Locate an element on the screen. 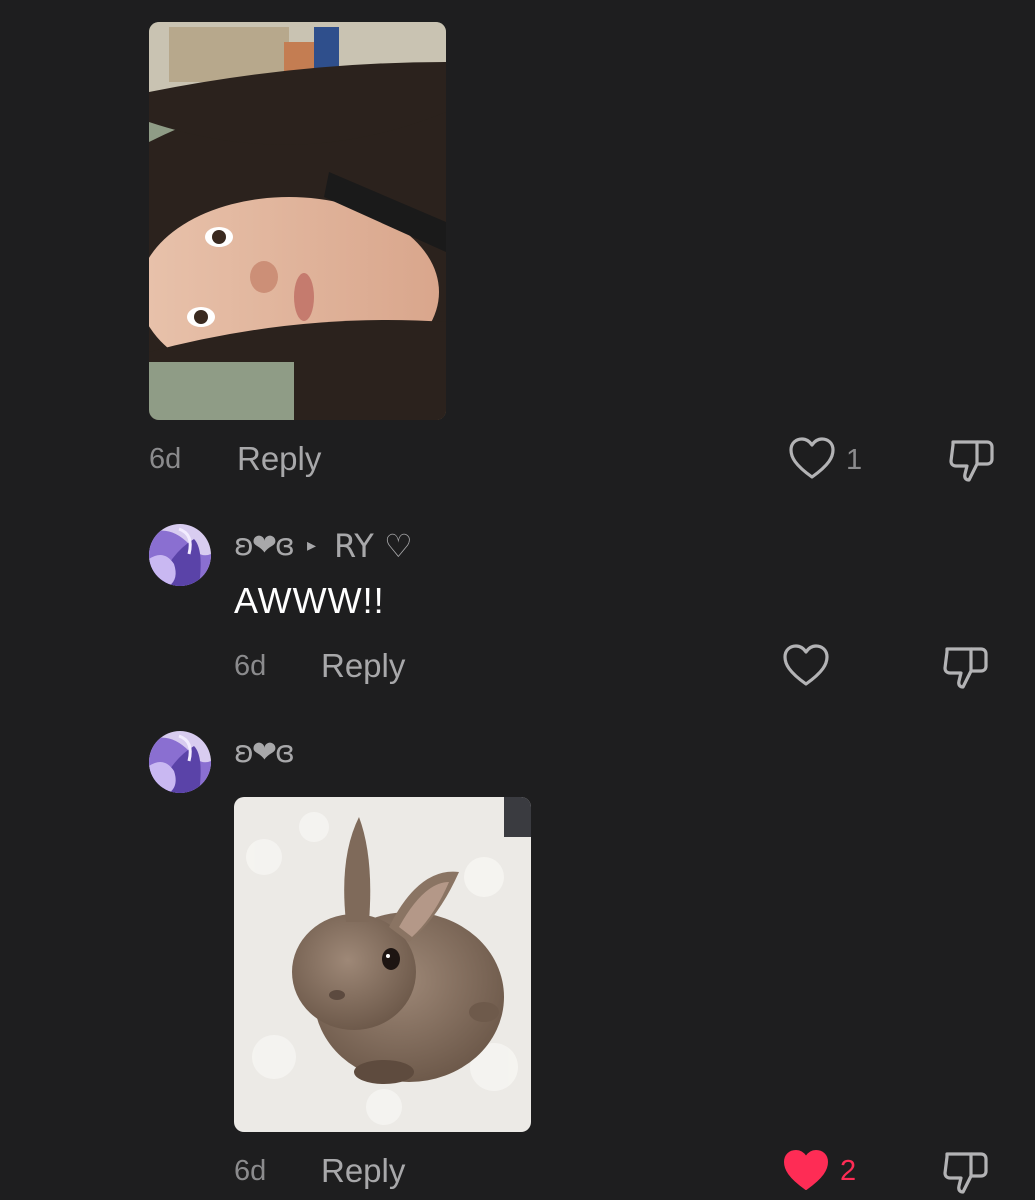  replied-to-username: RY ♡ is located at coordinates (373, 546).